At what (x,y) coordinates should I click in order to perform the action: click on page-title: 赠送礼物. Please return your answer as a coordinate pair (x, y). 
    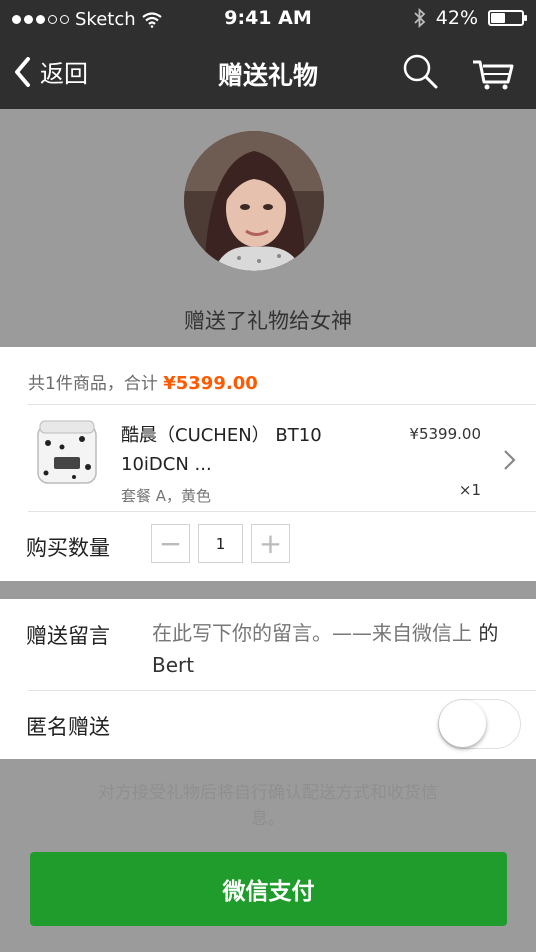
    Looking at the image, I should click on (267, 75).